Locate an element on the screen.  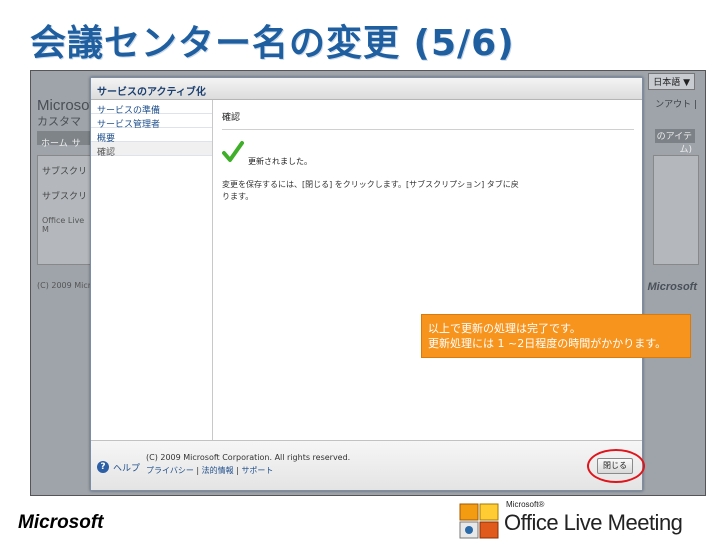
office-live-meeting-logo: Microsoft® Office Live Meeting is located at coordinates (583, 520).